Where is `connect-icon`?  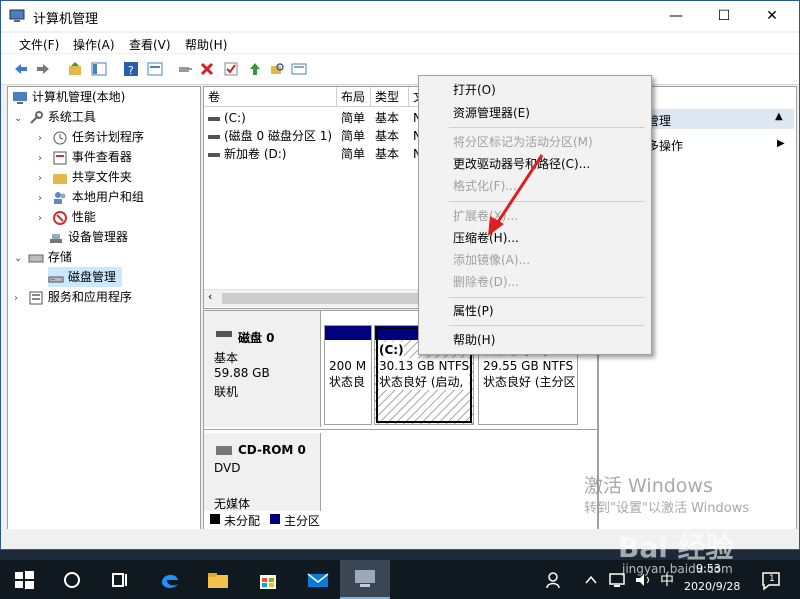
connect-icon is located at coordinates (185, 69).